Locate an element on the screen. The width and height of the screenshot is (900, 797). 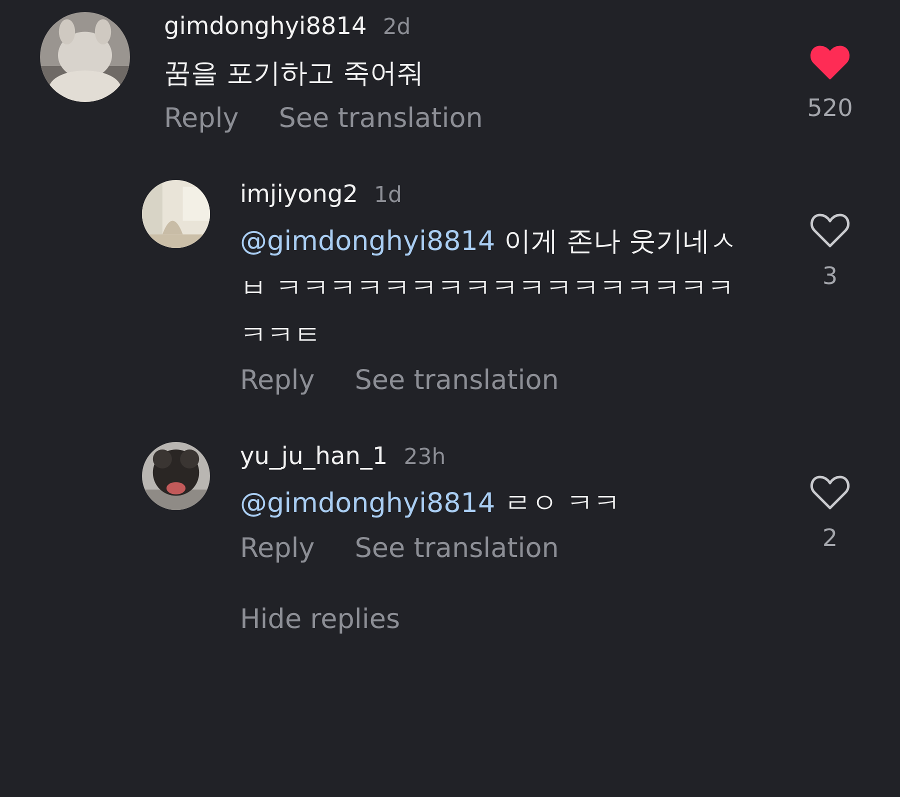
username: yu_ju_han_1 is located at coordinates (314, 456).